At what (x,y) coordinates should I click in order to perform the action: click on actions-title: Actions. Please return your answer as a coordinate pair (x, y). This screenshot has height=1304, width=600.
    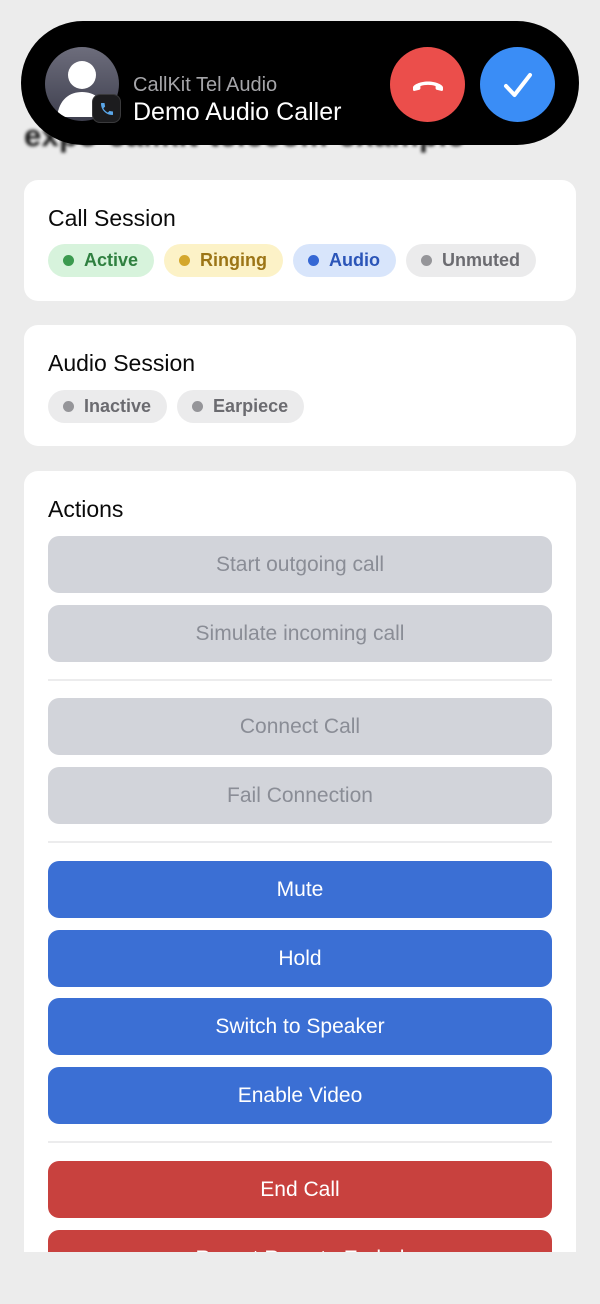
    Looking at the image, I should click on (86, 509).